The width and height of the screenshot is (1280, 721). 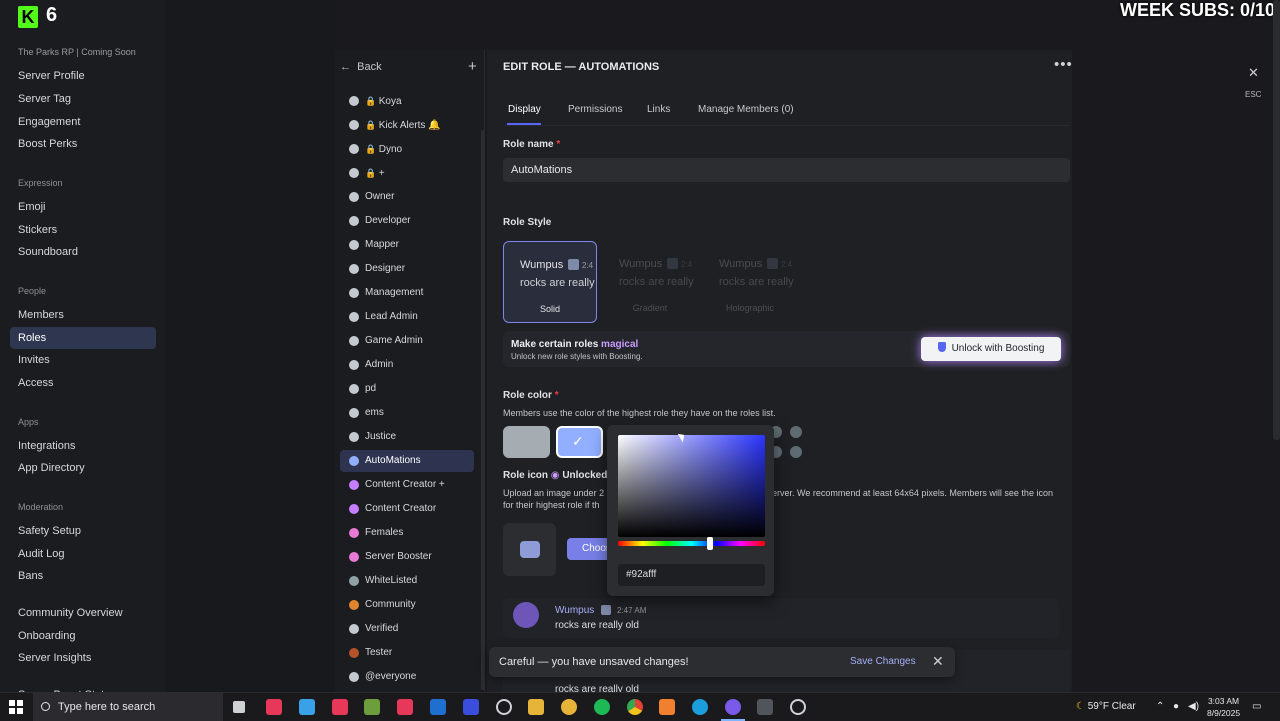 I want to click on nav-emoji: Emoji, so click(x=83, y=207).